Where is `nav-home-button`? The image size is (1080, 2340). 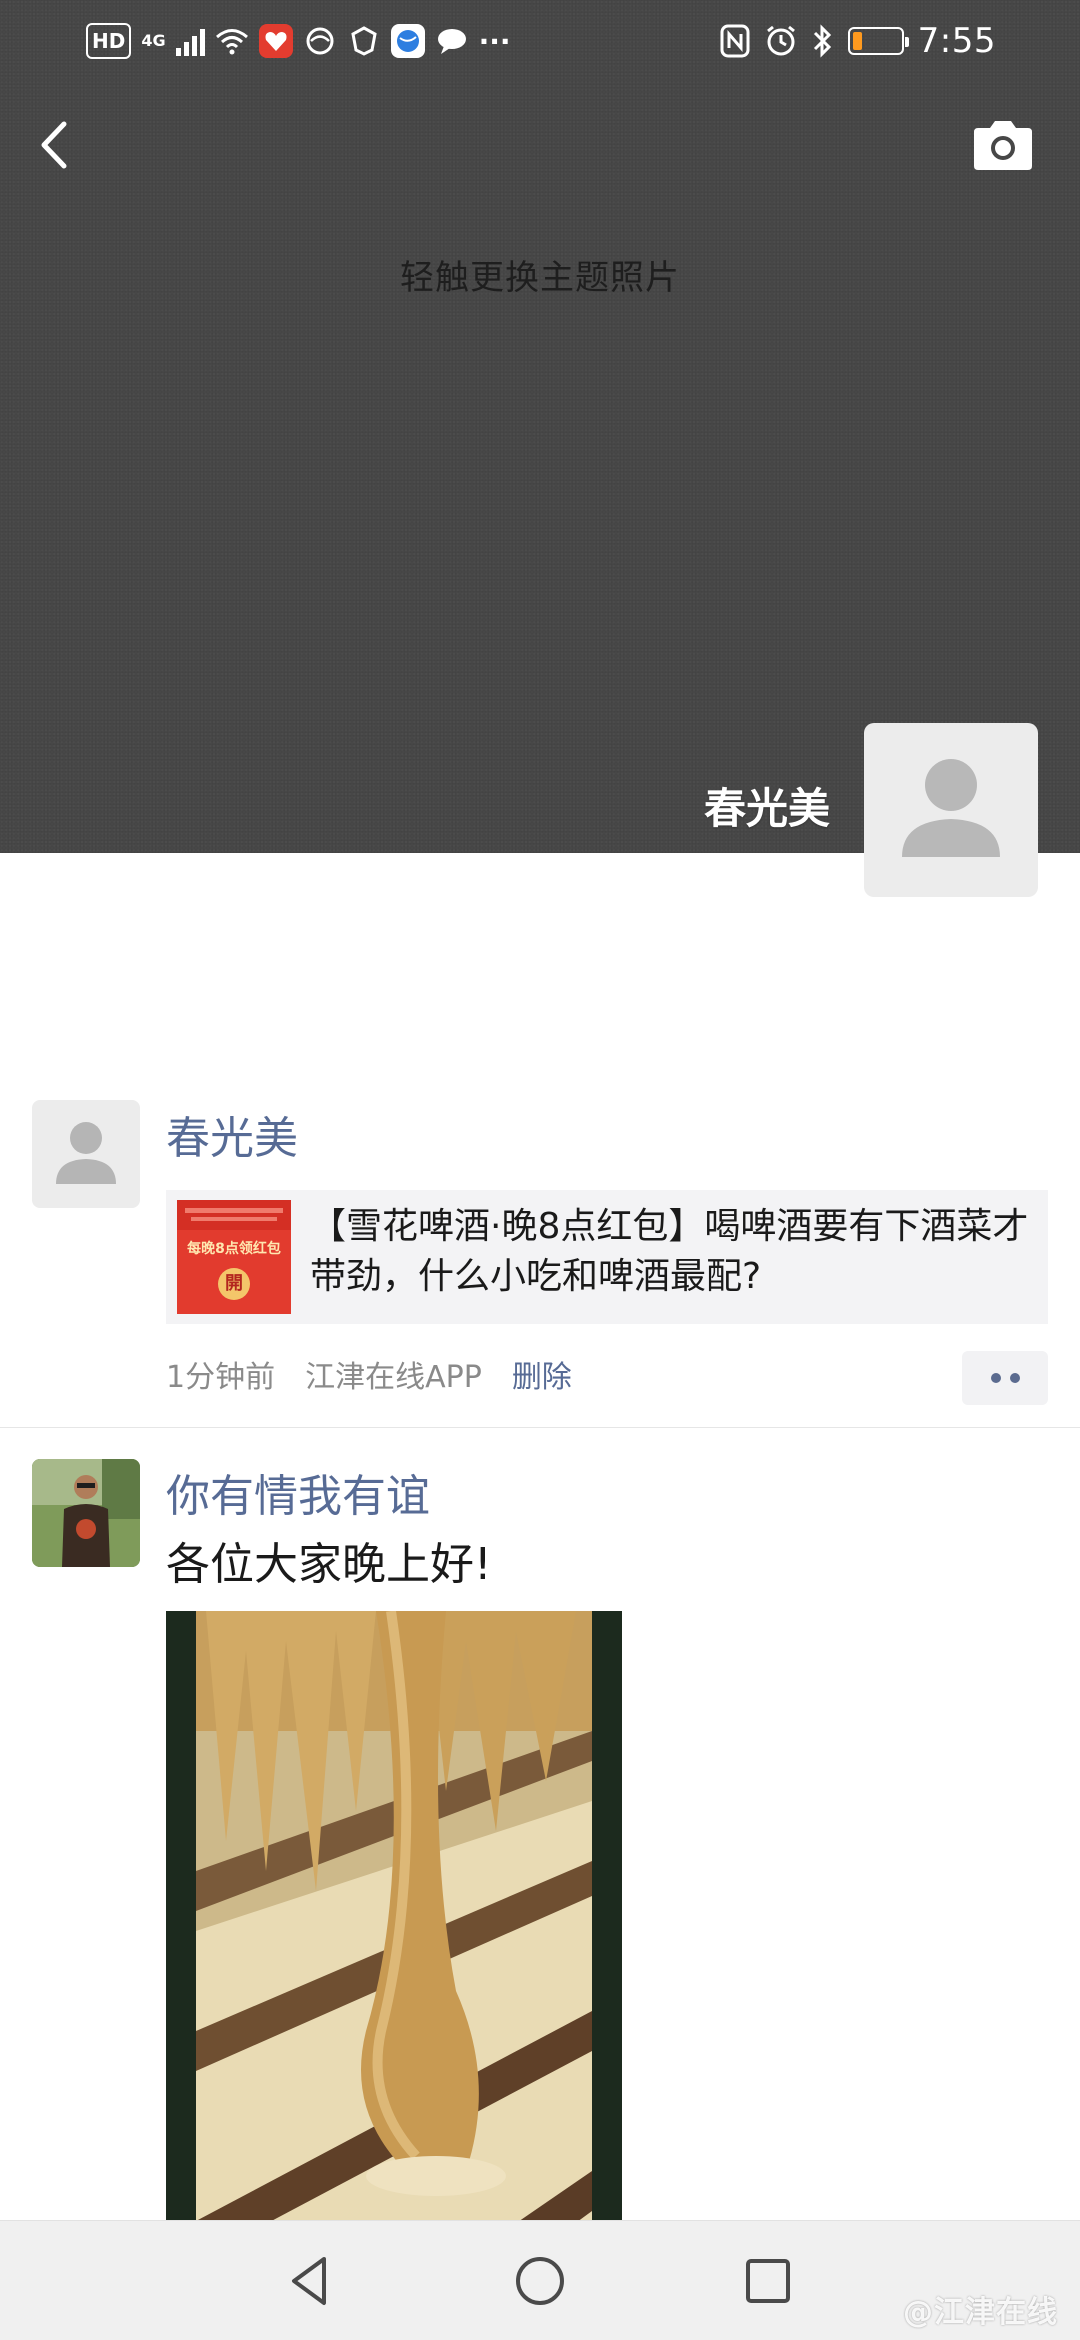
nav-home-button is located at coordinates (540, 2281).